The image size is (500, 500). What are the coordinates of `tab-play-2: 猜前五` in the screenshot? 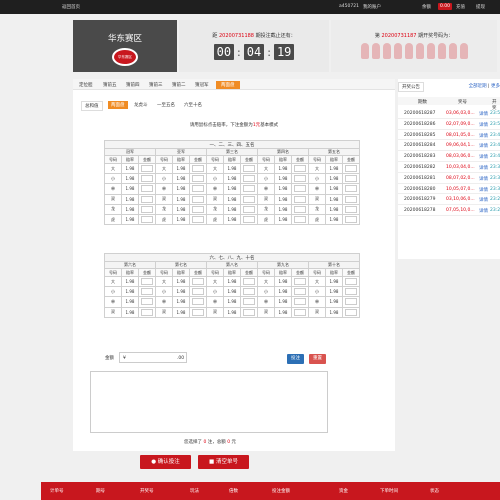 It's located at (110, 85).